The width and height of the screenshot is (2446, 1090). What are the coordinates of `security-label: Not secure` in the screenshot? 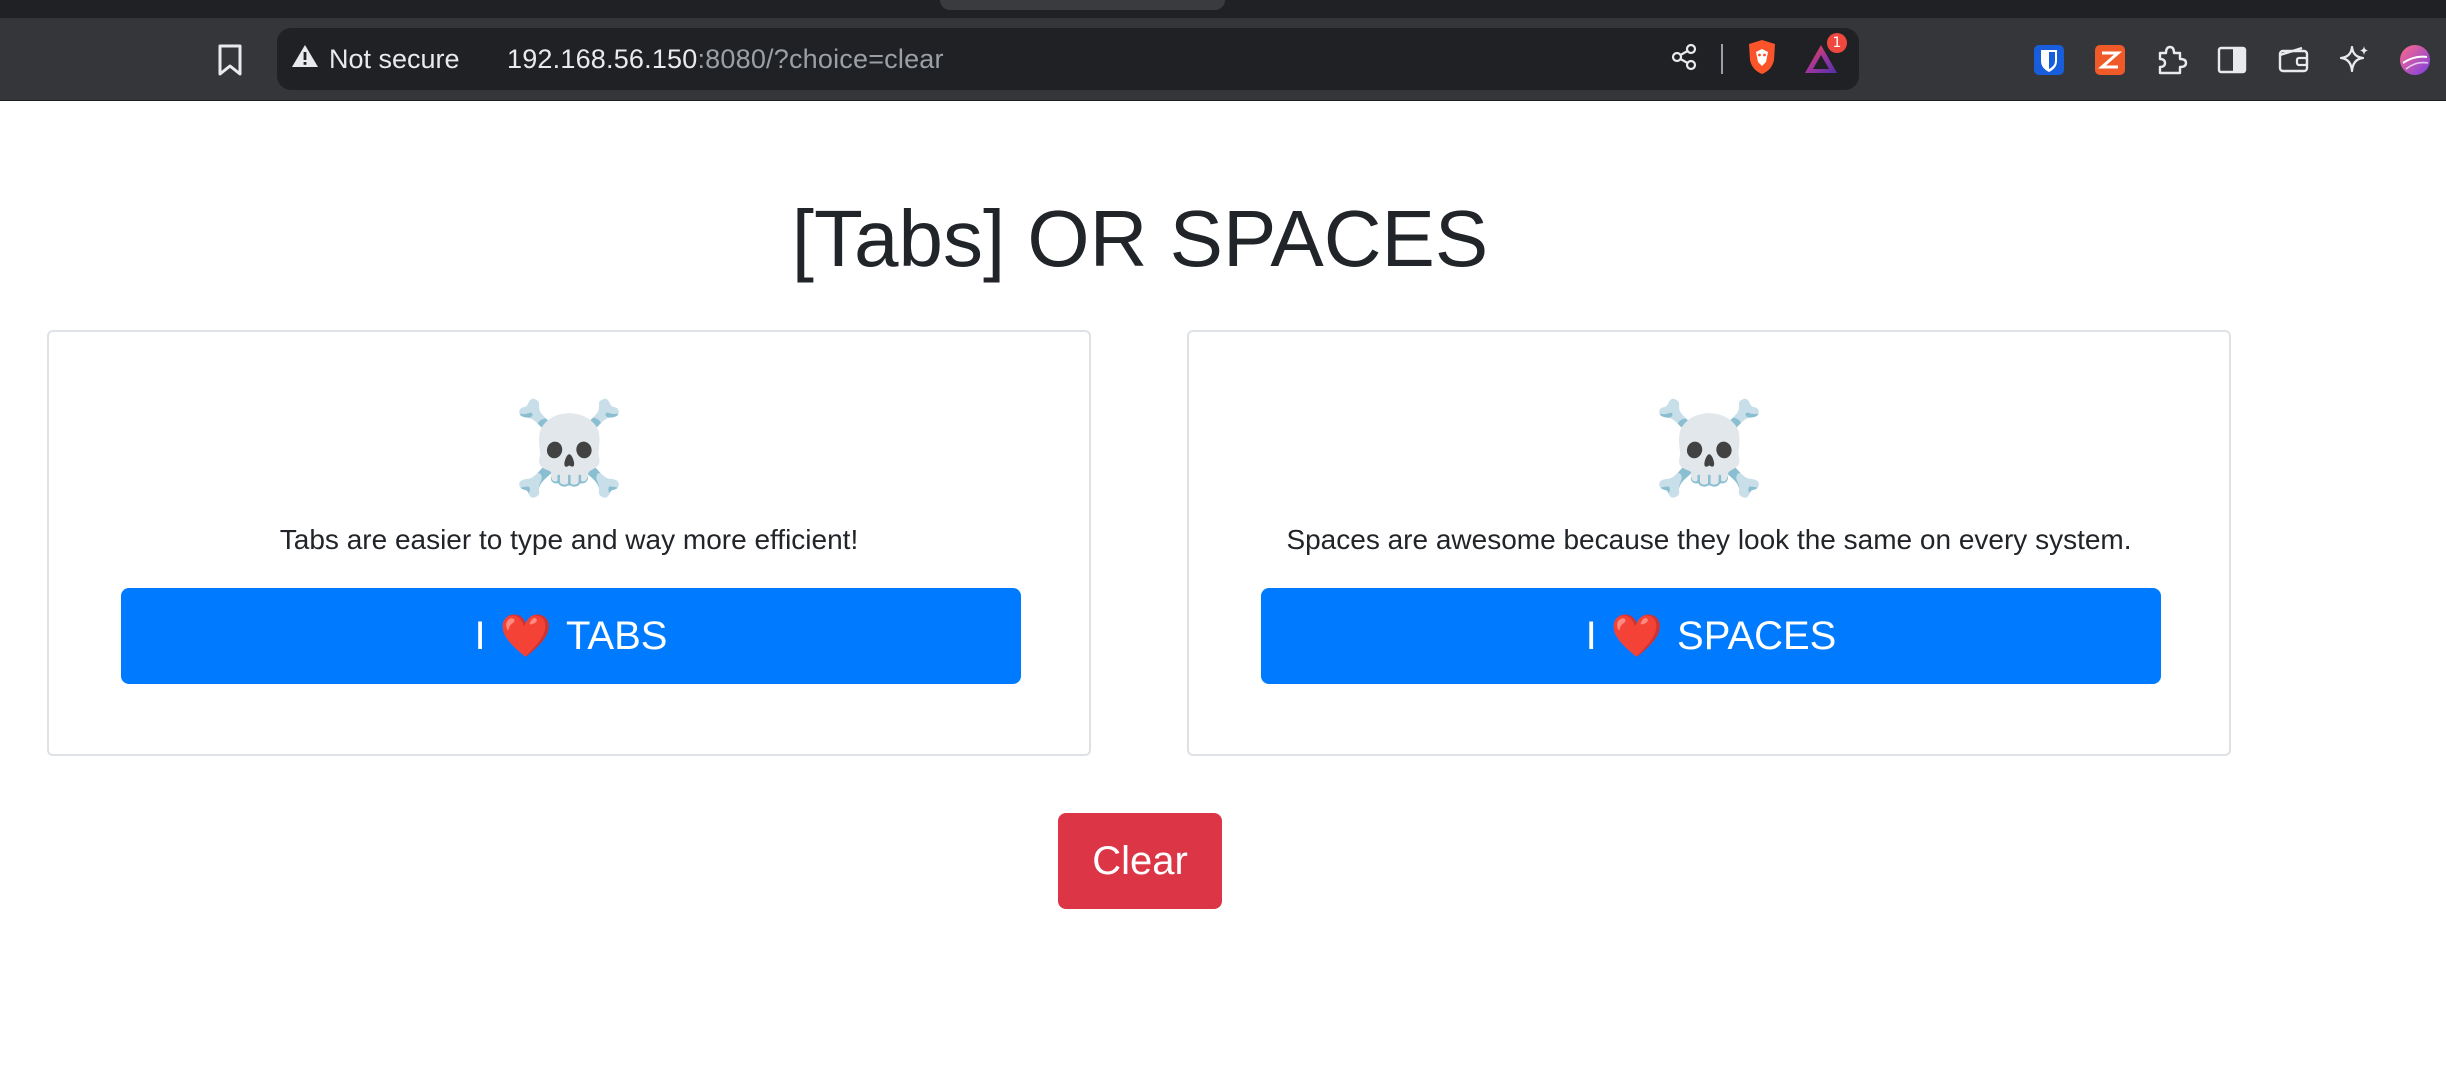 It's located at (394, 58).